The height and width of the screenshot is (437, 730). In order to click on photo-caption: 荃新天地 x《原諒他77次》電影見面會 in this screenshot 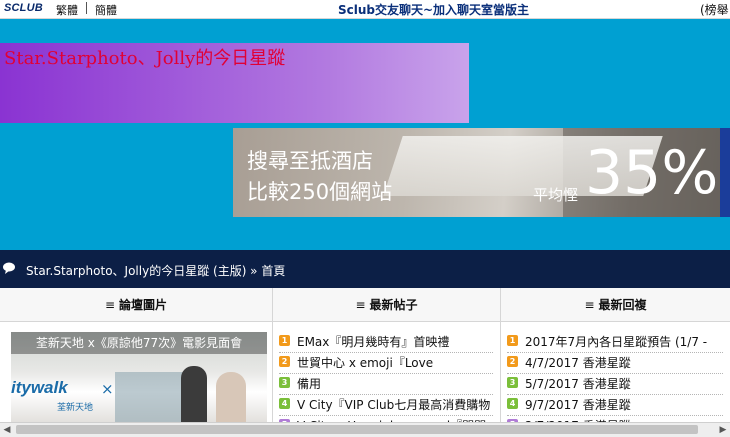, I will do `click(139, 343)`.